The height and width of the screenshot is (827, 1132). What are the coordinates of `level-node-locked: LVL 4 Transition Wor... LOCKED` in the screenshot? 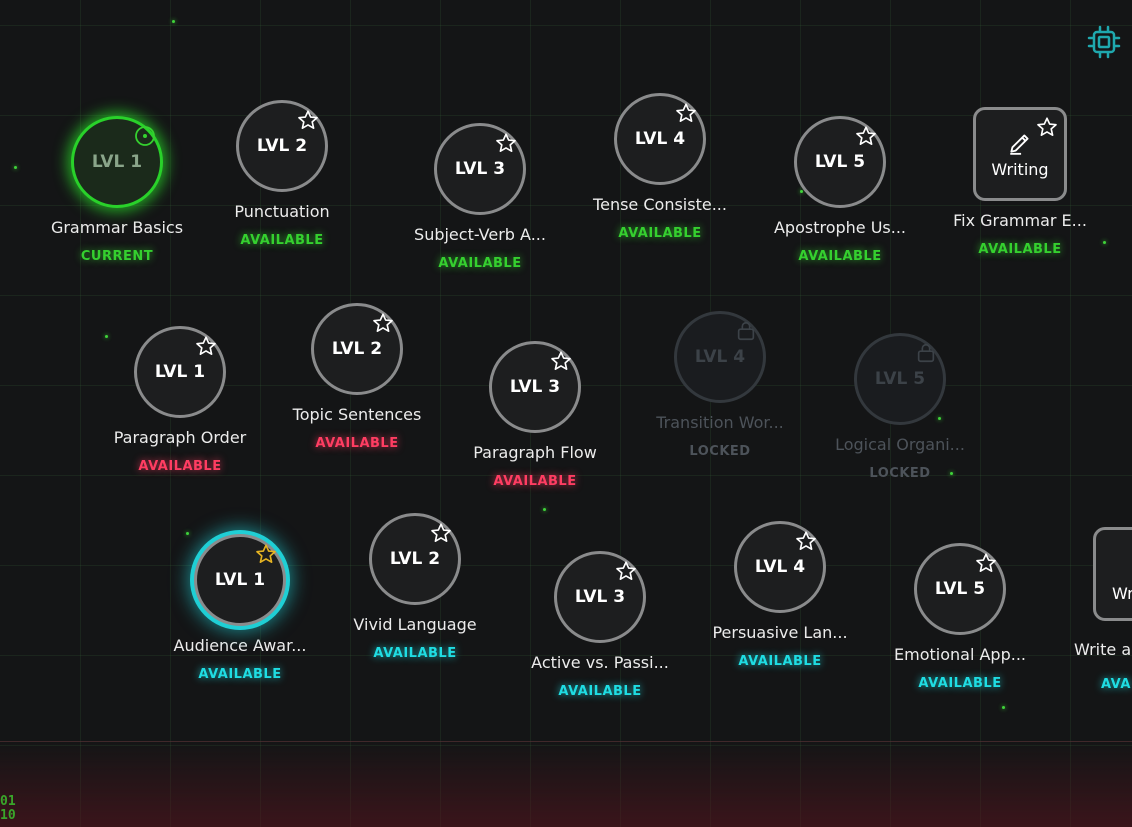 It's located at (720, 385).